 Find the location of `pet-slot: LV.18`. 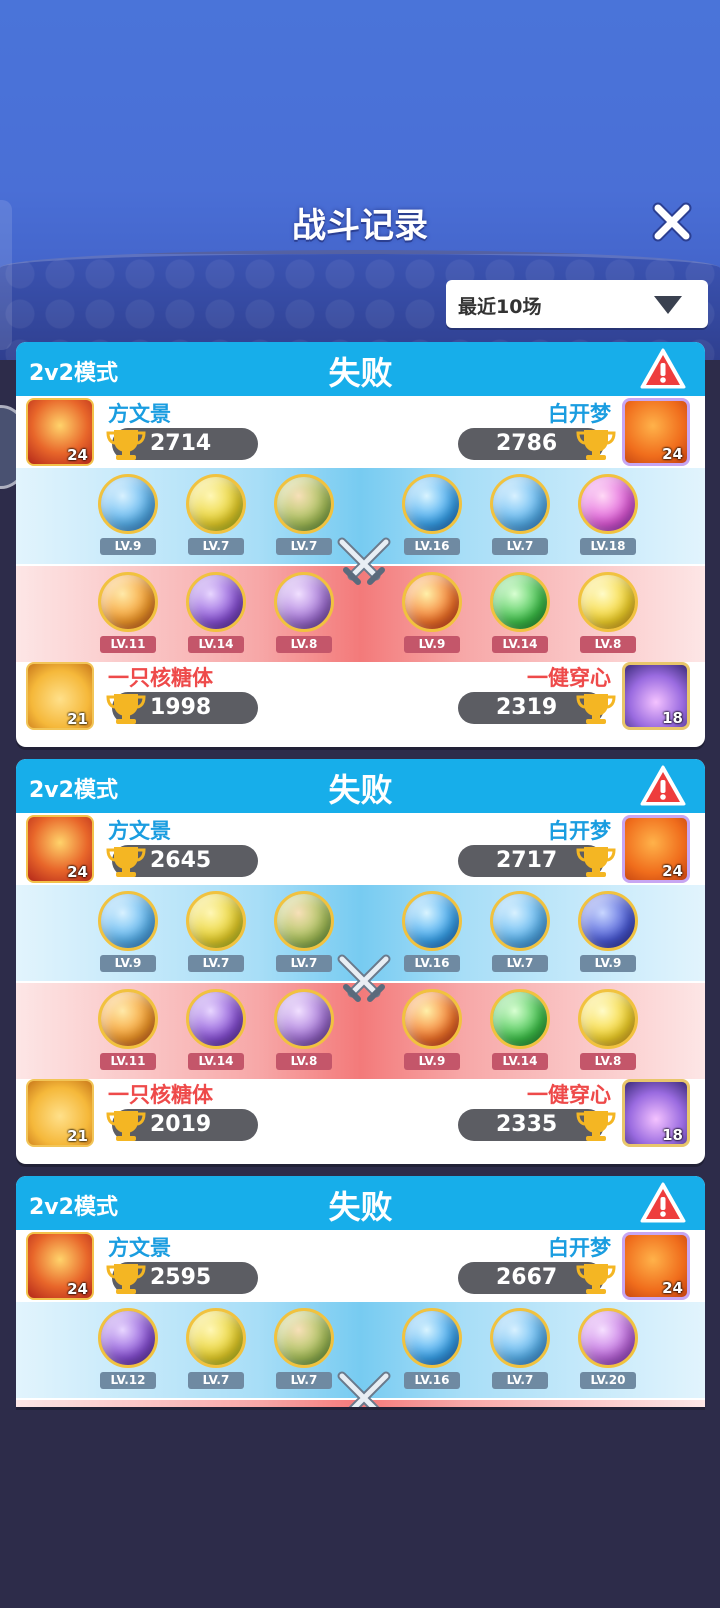

pet-slot: LV.18 is located at coordinates (608, 519).